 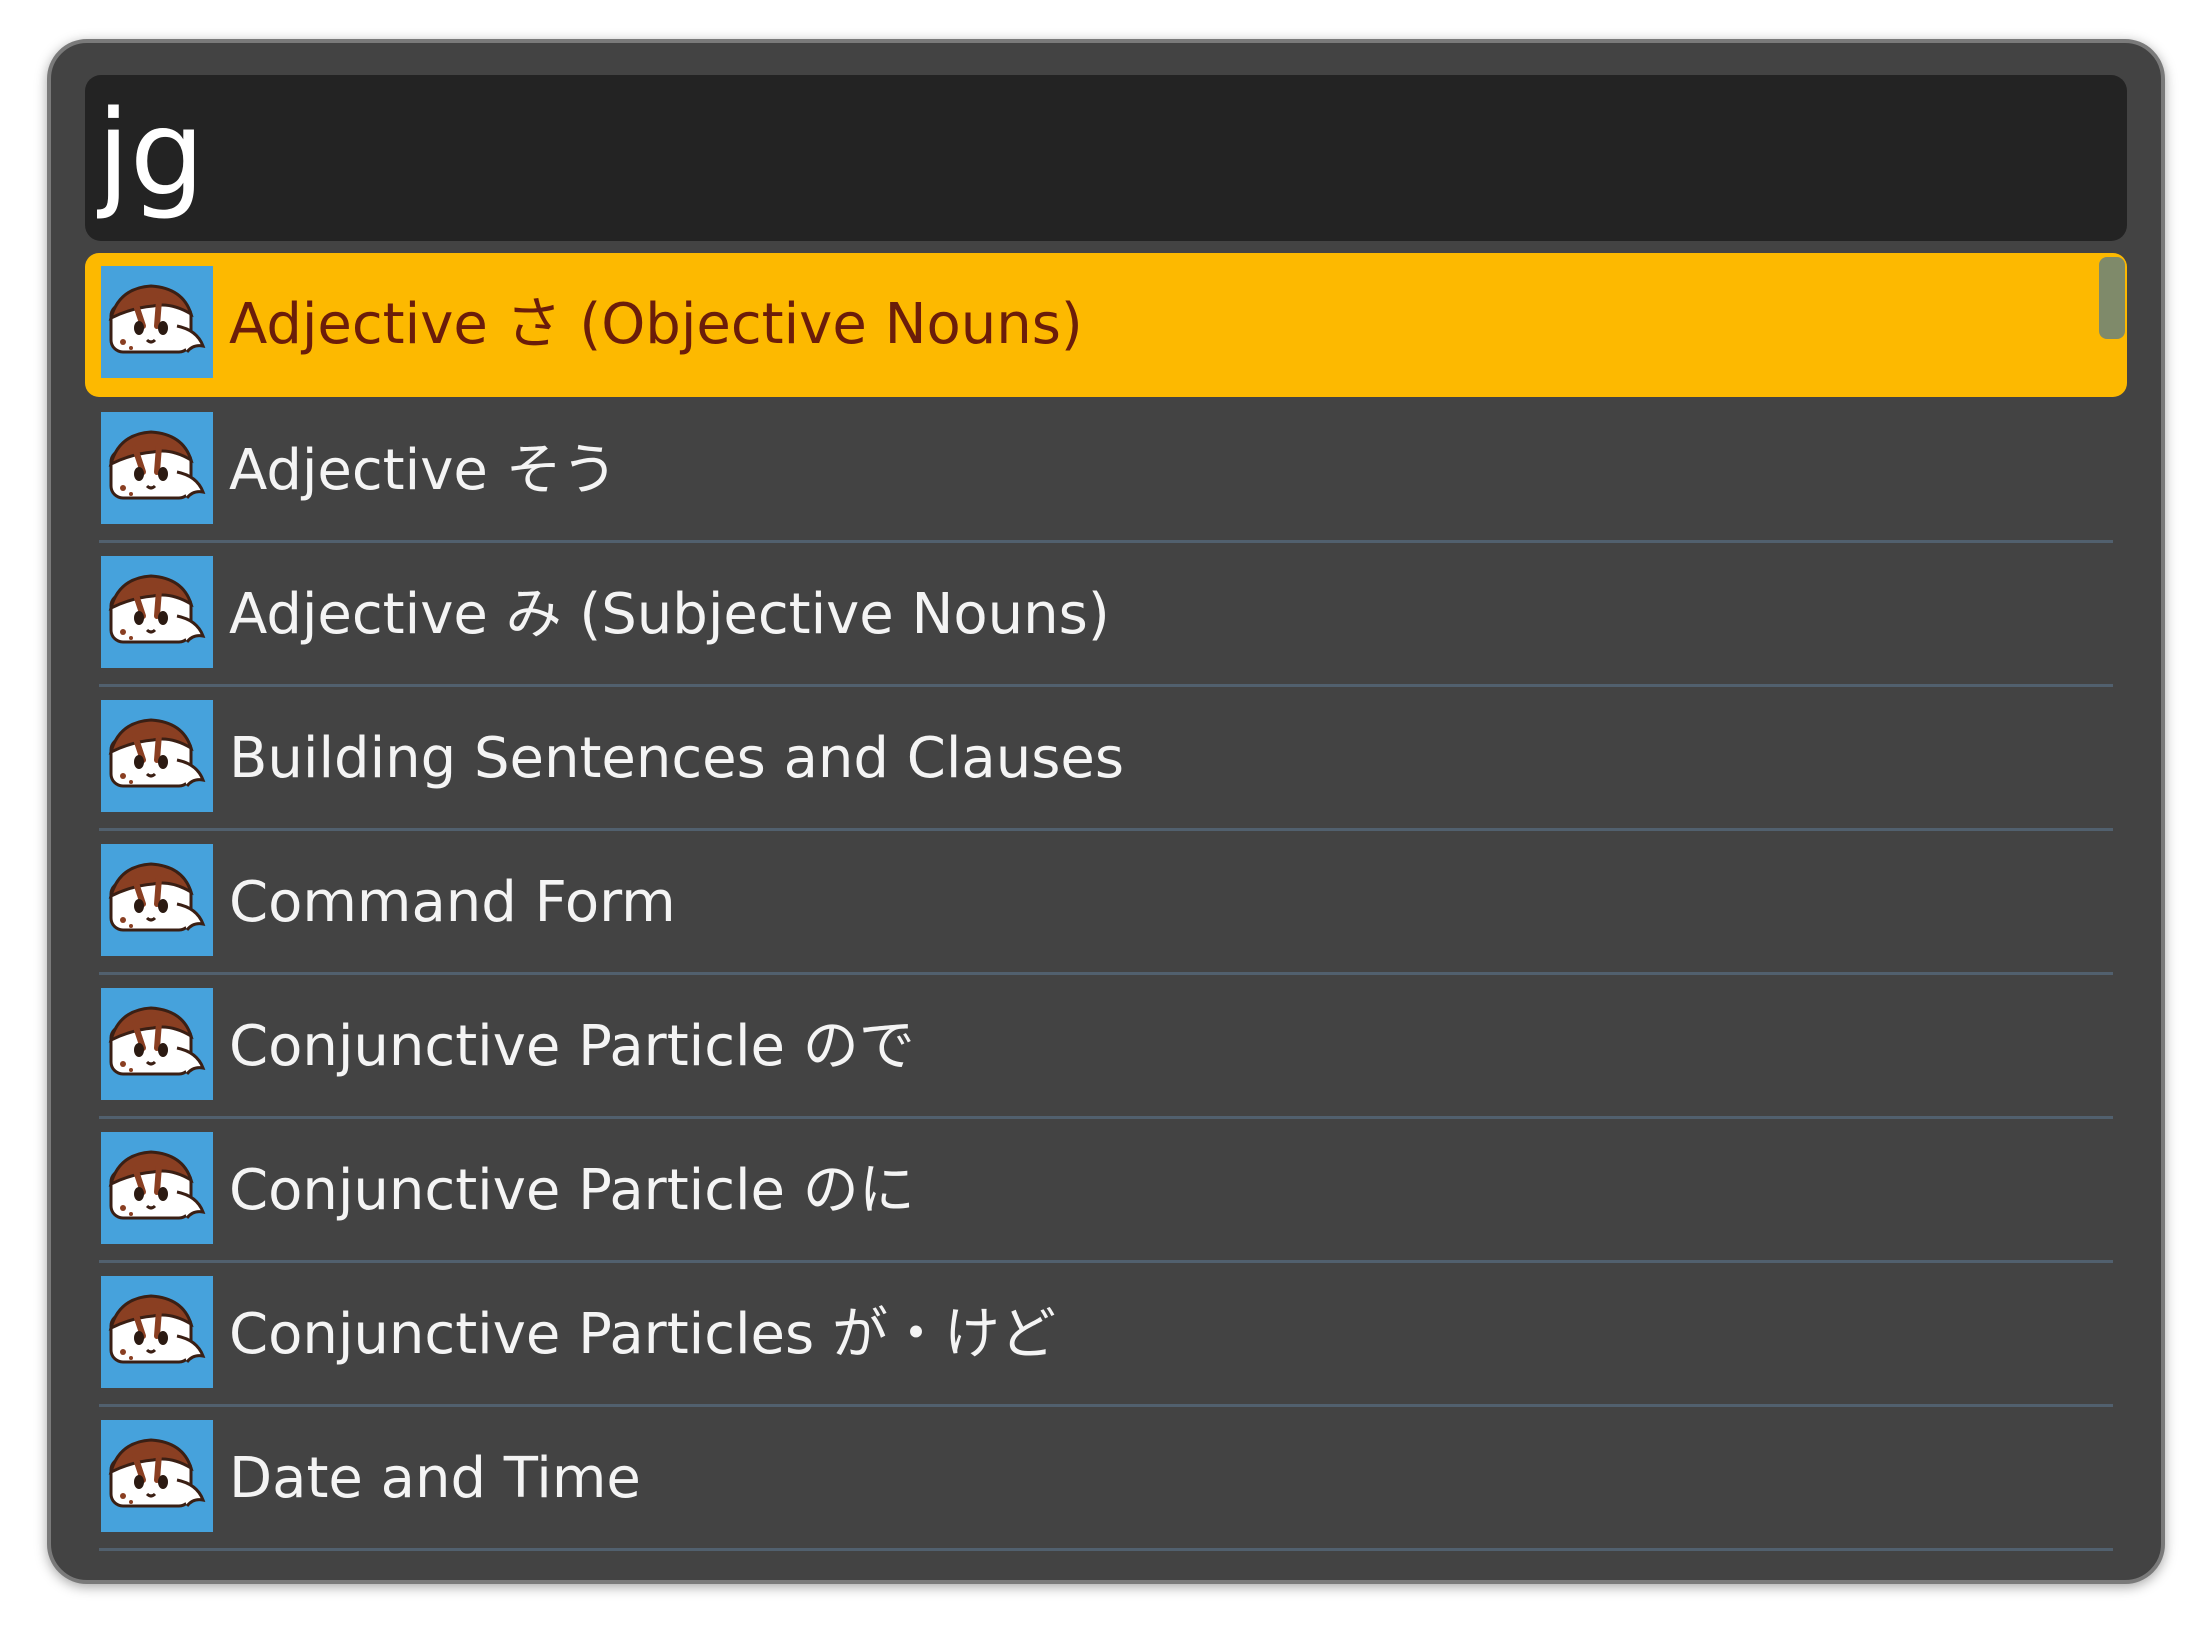 I want to click on search-bar, so click(x=1106, y=158).